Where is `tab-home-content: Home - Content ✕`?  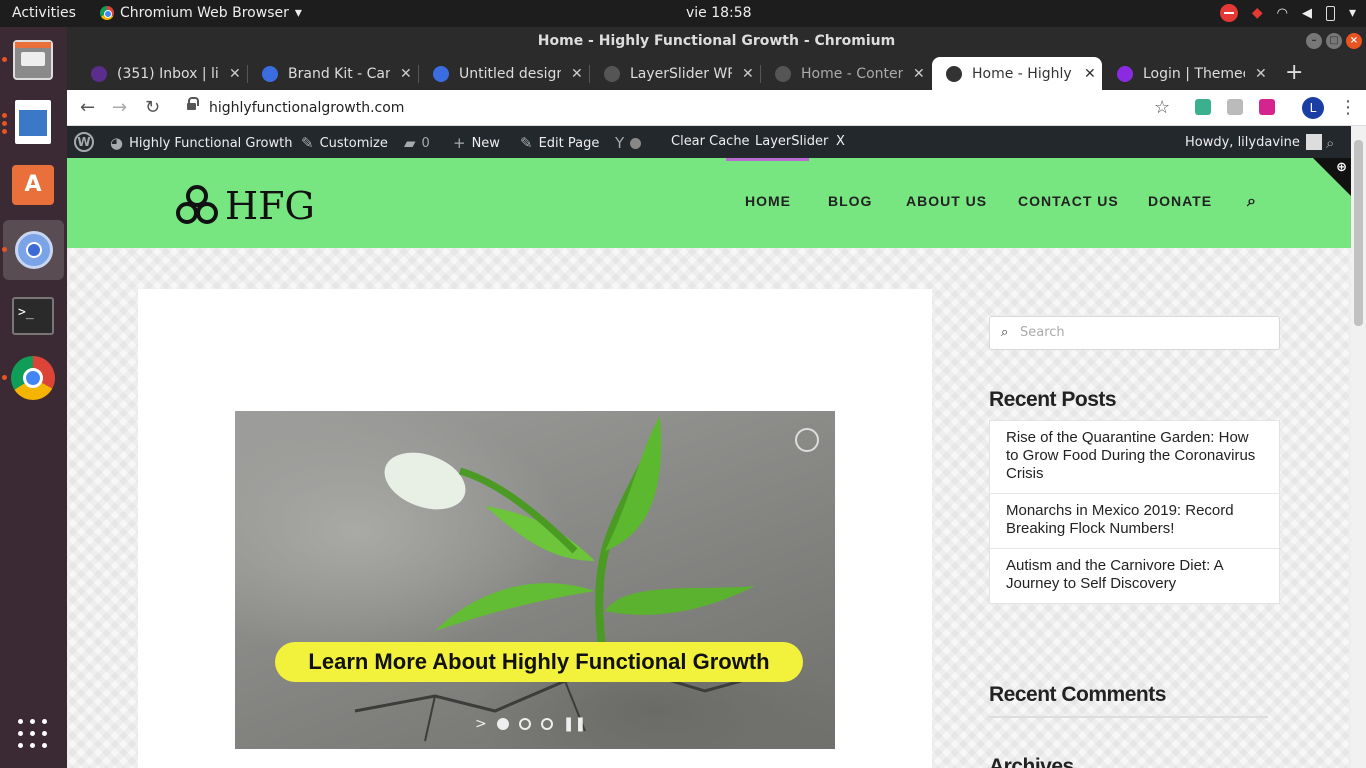
tab-home-content: Home - Content ✕ is located at coordinates (846, 73).